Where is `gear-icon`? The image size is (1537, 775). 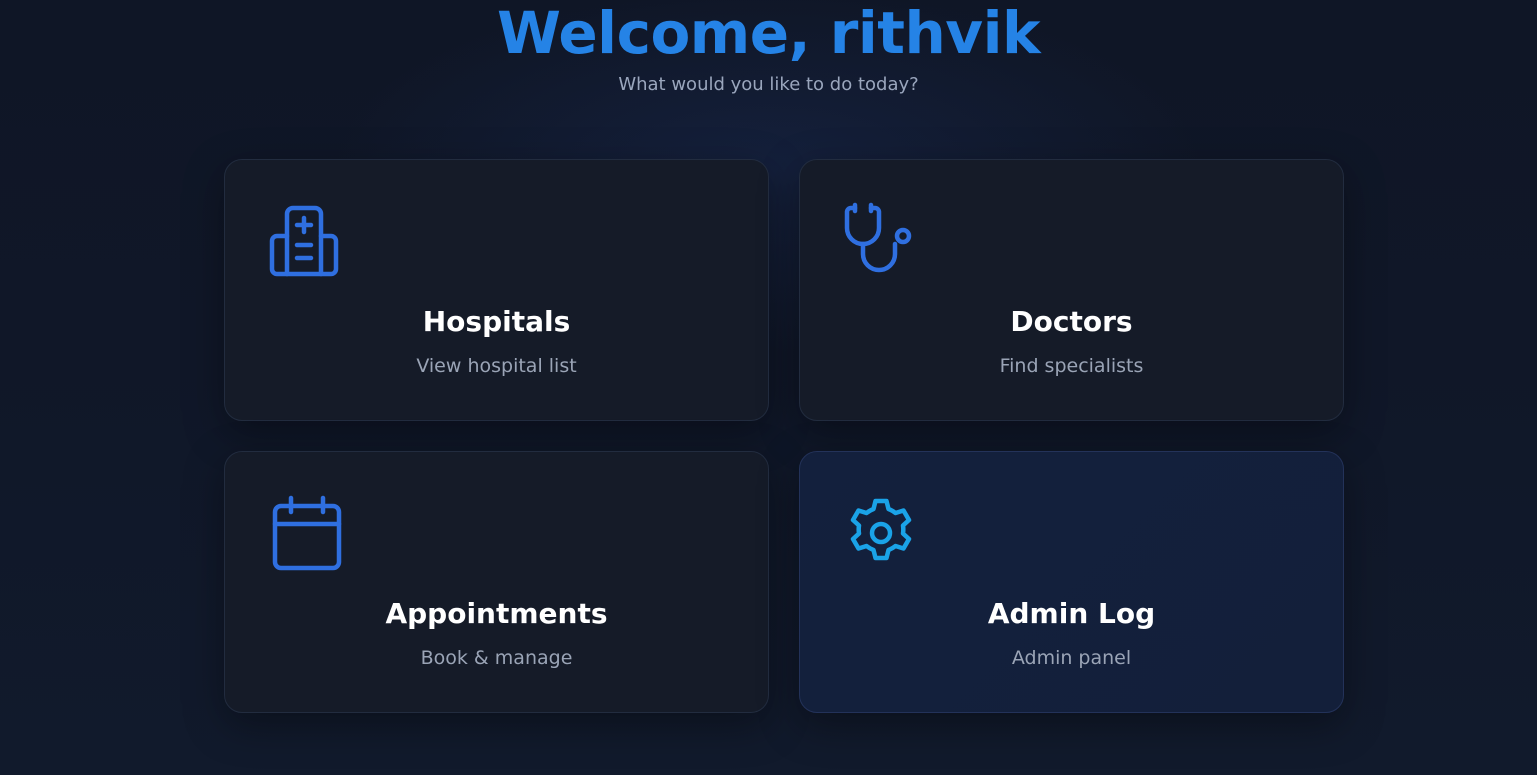
gear-icon is located at coordinates (881, 533).